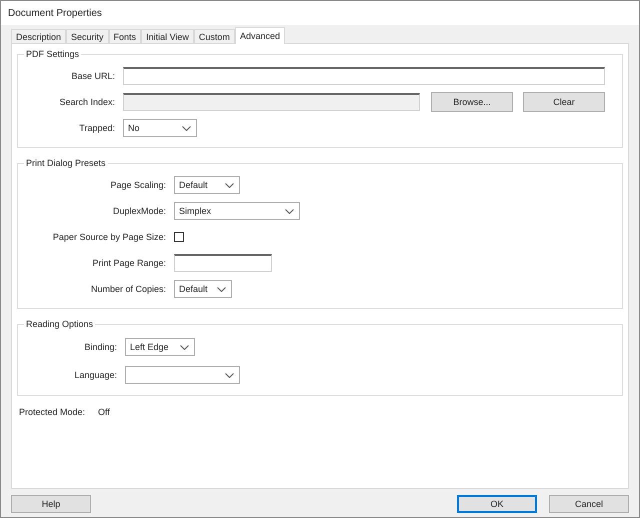 The image size is (640, 518). I want to click on field-label: Protected Mode:, so click(52, 412).